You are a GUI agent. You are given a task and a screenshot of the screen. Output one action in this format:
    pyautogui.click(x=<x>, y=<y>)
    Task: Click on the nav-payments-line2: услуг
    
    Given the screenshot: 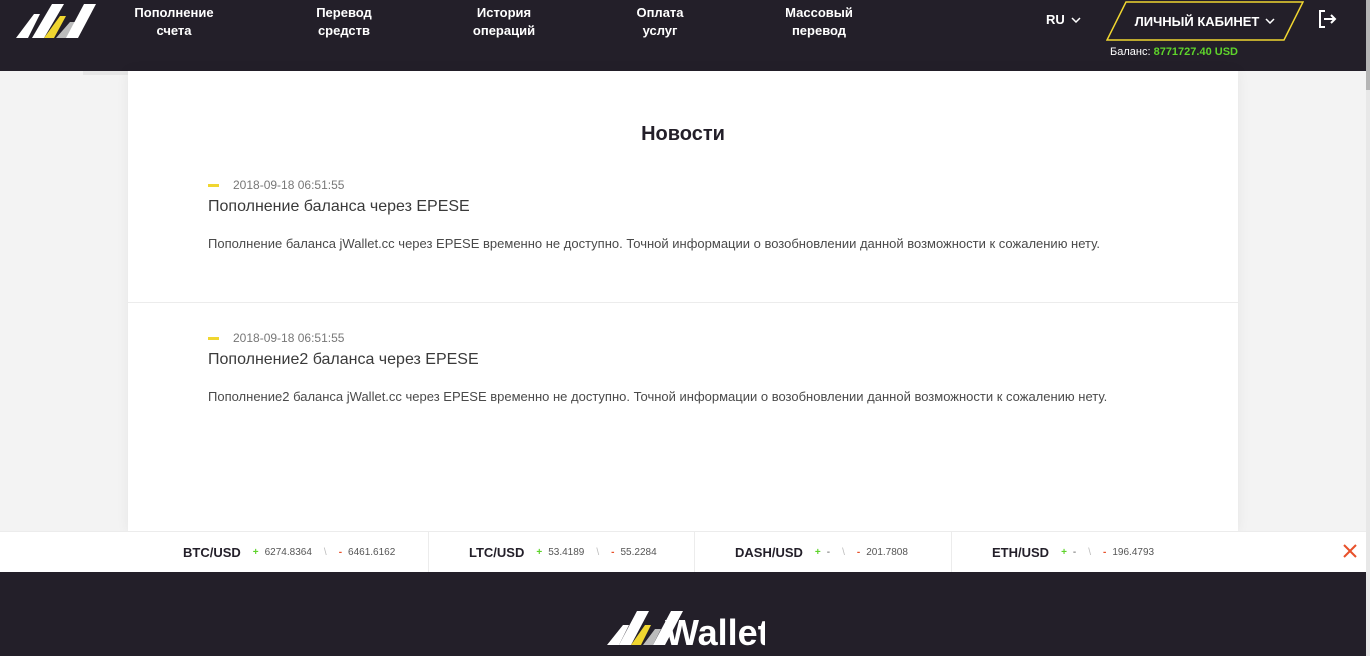 What is the action you would take?
    pyautogui.click(x=660, y=30)
    